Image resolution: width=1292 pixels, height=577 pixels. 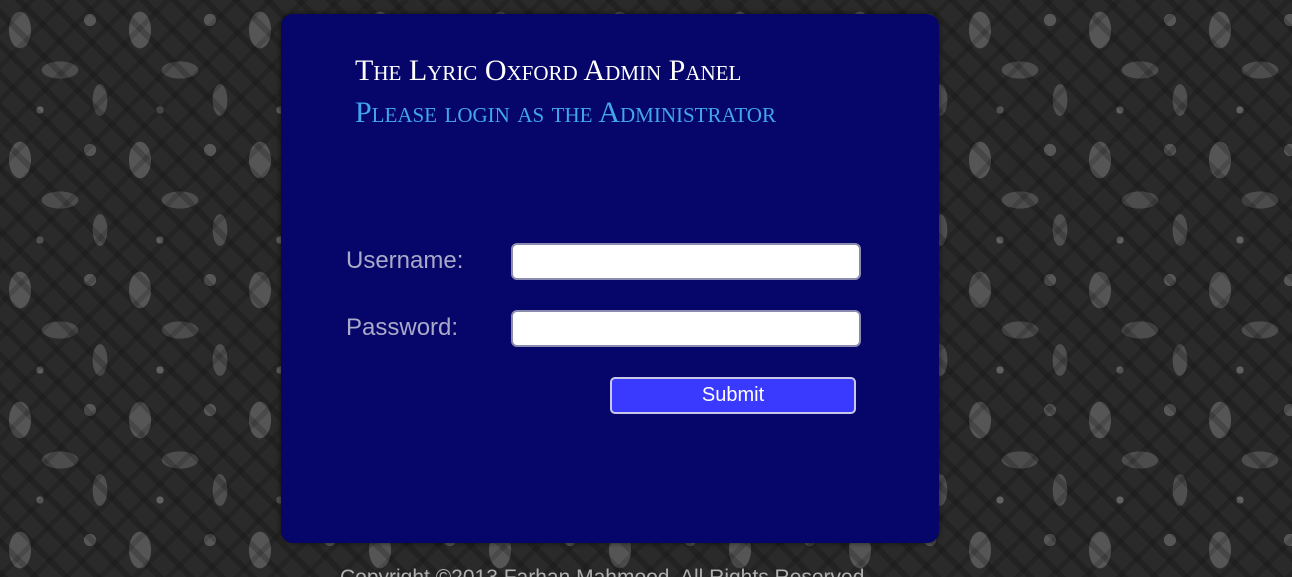 What do you see at coordinates (402, 327) in the screenshot?
I see `password-label: Password:` at bounding box center [402, 327].